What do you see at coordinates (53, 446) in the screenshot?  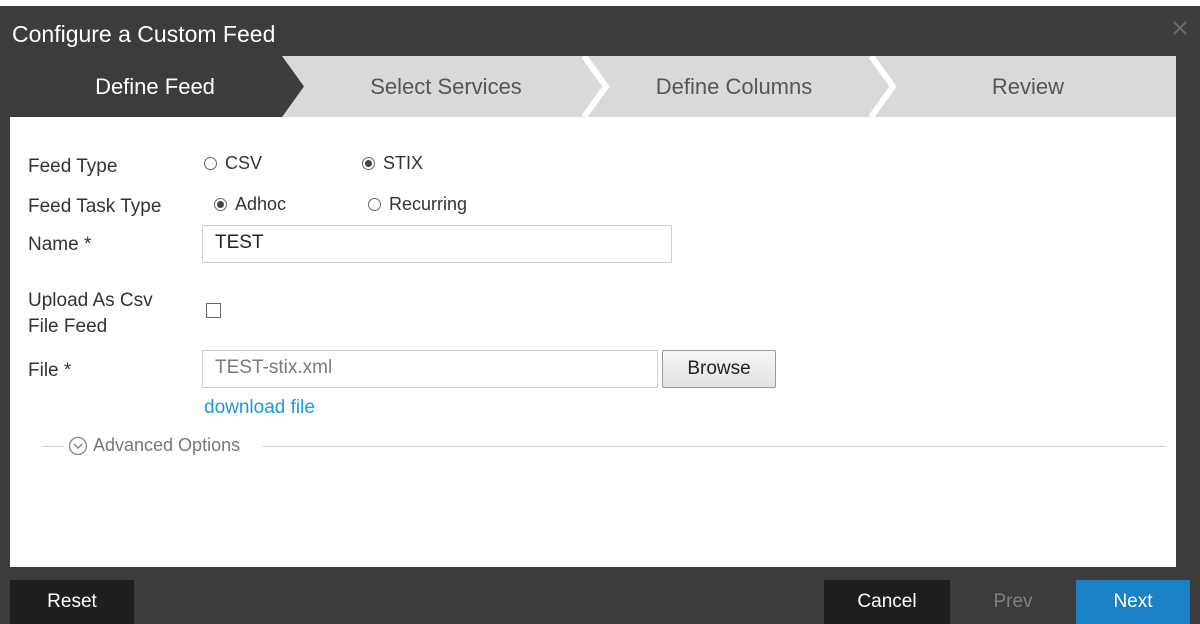 I see `advanced-divider-left` at bounding box center [53, 446].